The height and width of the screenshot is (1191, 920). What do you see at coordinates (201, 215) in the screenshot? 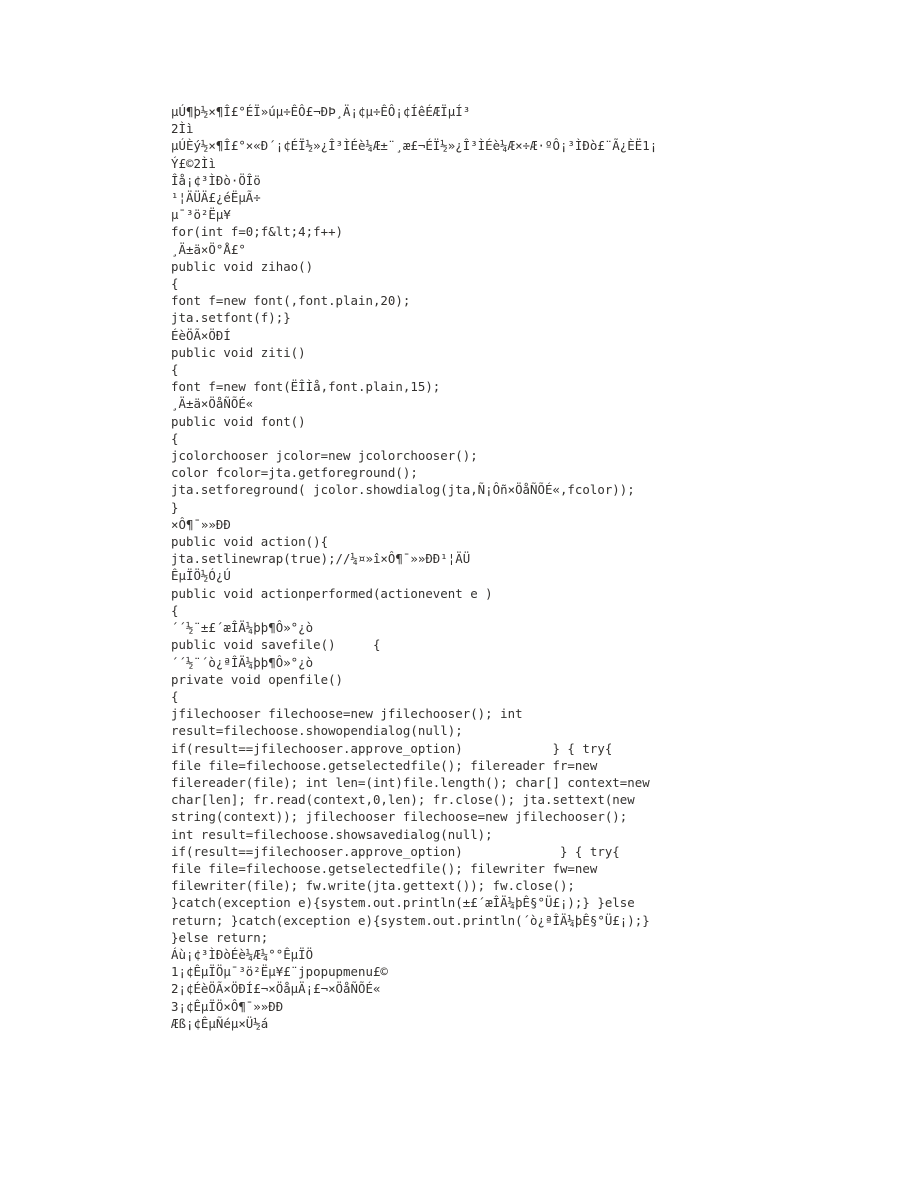
I see `document-line: µ¯³ö²Ëµ¥` at bounding box center [201, 215].